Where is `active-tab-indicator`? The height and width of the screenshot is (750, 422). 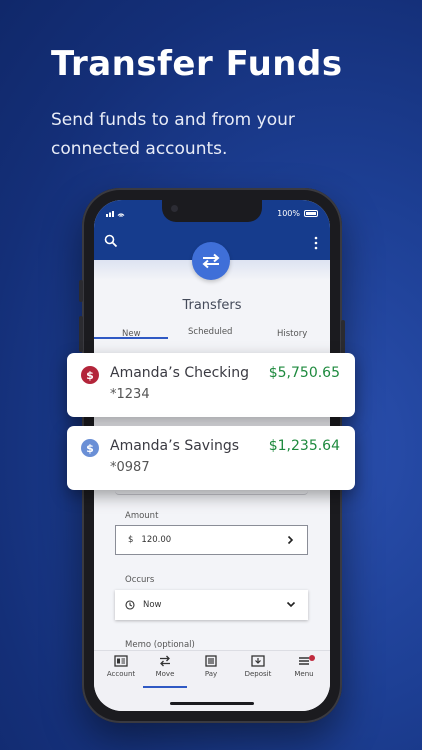
active-tab-indicator is located at coordinates (131, 338).